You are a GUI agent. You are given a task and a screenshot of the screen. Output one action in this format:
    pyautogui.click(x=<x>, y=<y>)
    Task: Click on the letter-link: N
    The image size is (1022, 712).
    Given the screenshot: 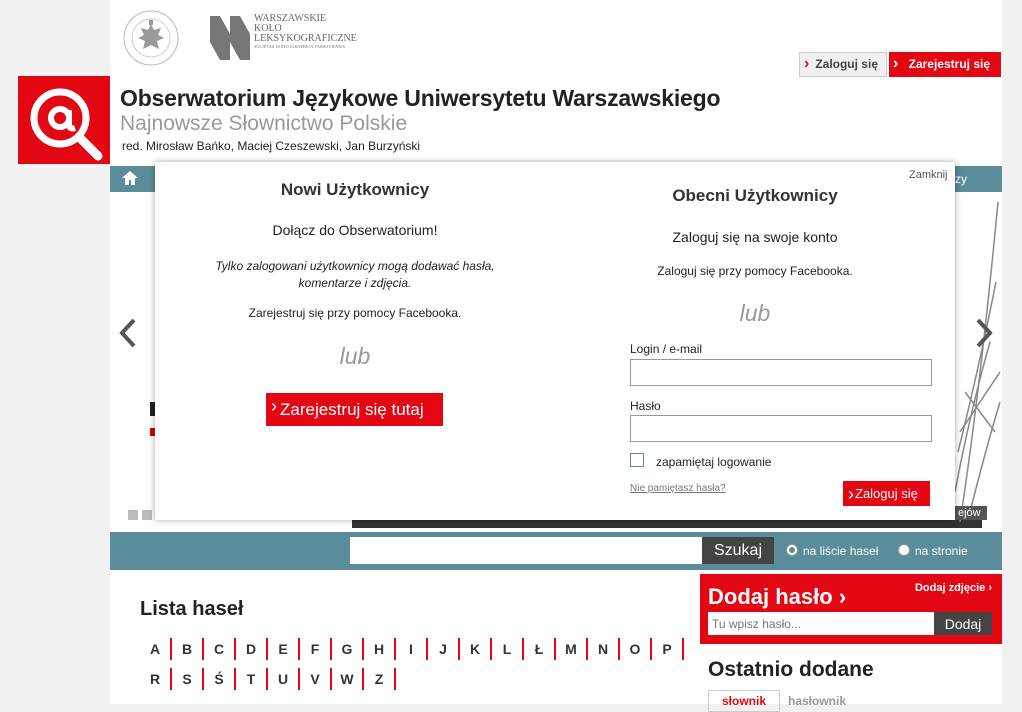 What is the action you would take?
    pyautogui.click(x=604, y=649)
    